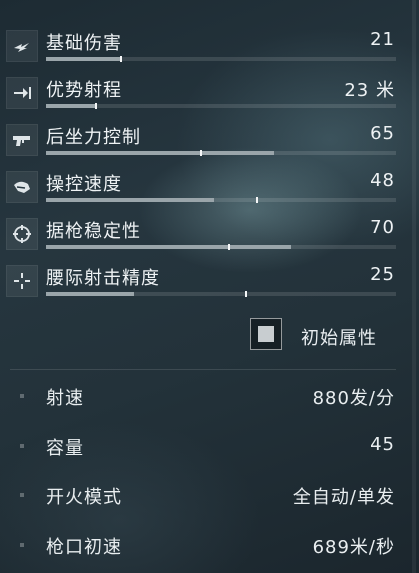 This screenshot has width=419, height=573. I want to click on spec-value: 45, so click(382, 444).